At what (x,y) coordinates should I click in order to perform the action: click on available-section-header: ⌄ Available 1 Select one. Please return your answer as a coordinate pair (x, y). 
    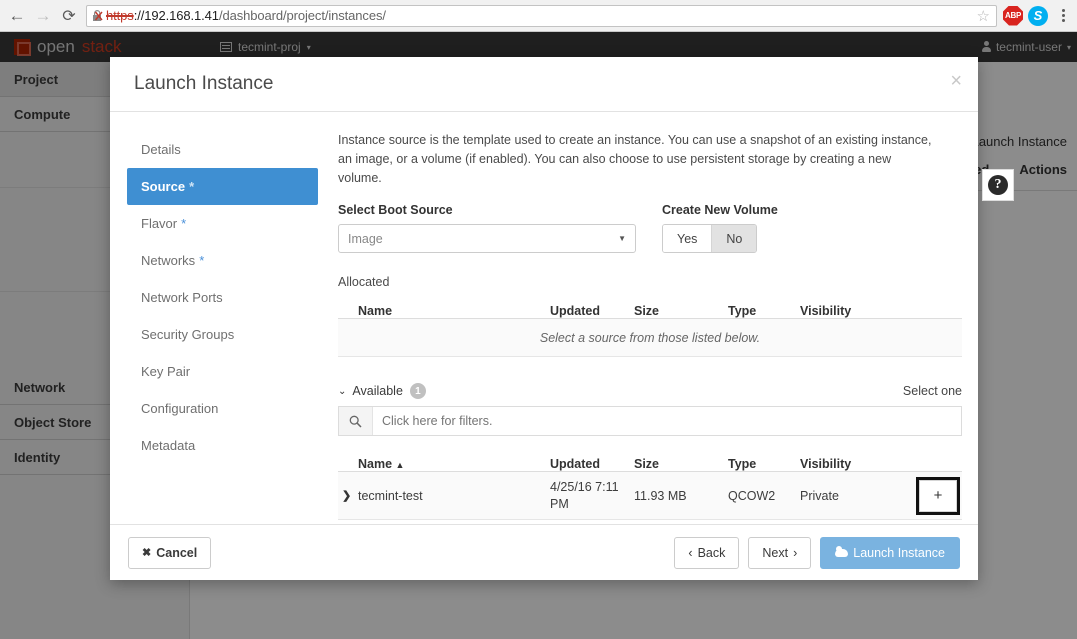
    Looking at the image, I should click on (650, 391).